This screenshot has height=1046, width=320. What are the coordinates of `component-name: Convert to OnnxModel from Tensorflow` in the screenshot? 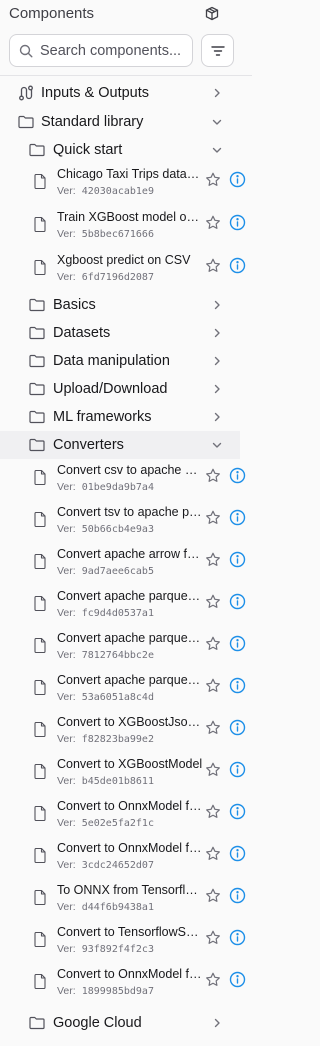 It's located at (130, 974).